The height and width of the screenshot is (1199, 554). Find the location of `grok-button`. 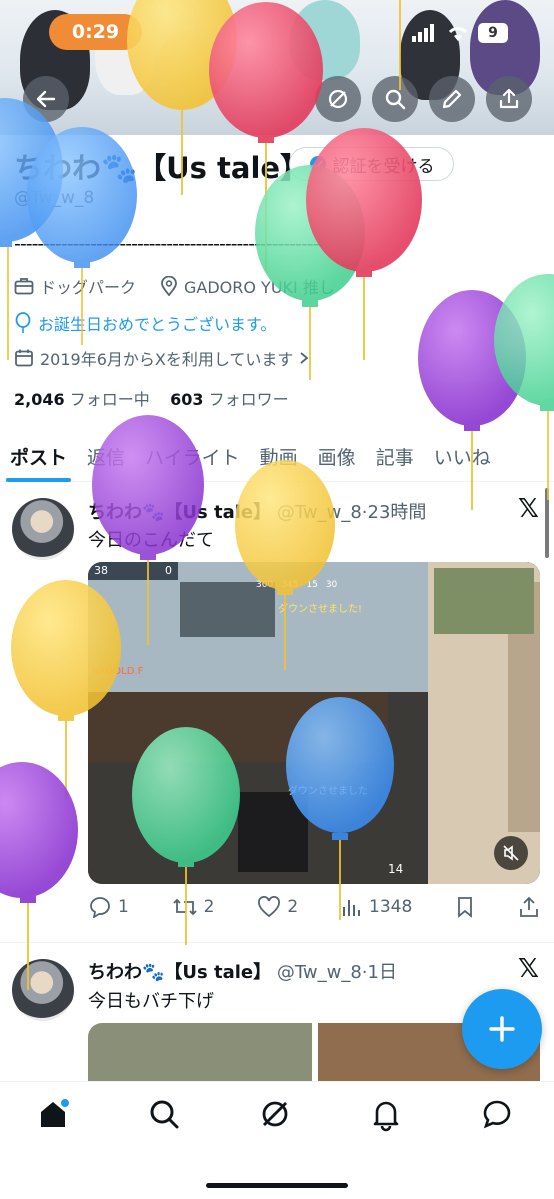

grok-button is located at coordinates (338, 99).